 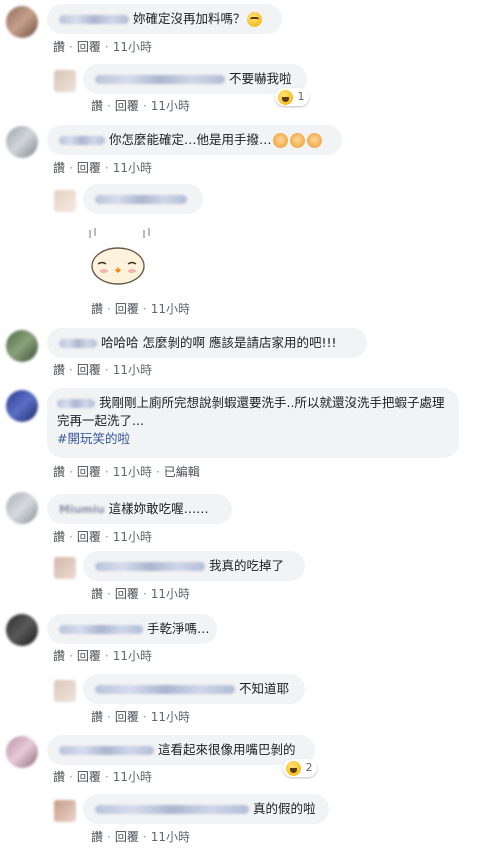 I want to click on comment-bubble: 這看起來很像用嘴巴剝的, so click(x=181, y=750).